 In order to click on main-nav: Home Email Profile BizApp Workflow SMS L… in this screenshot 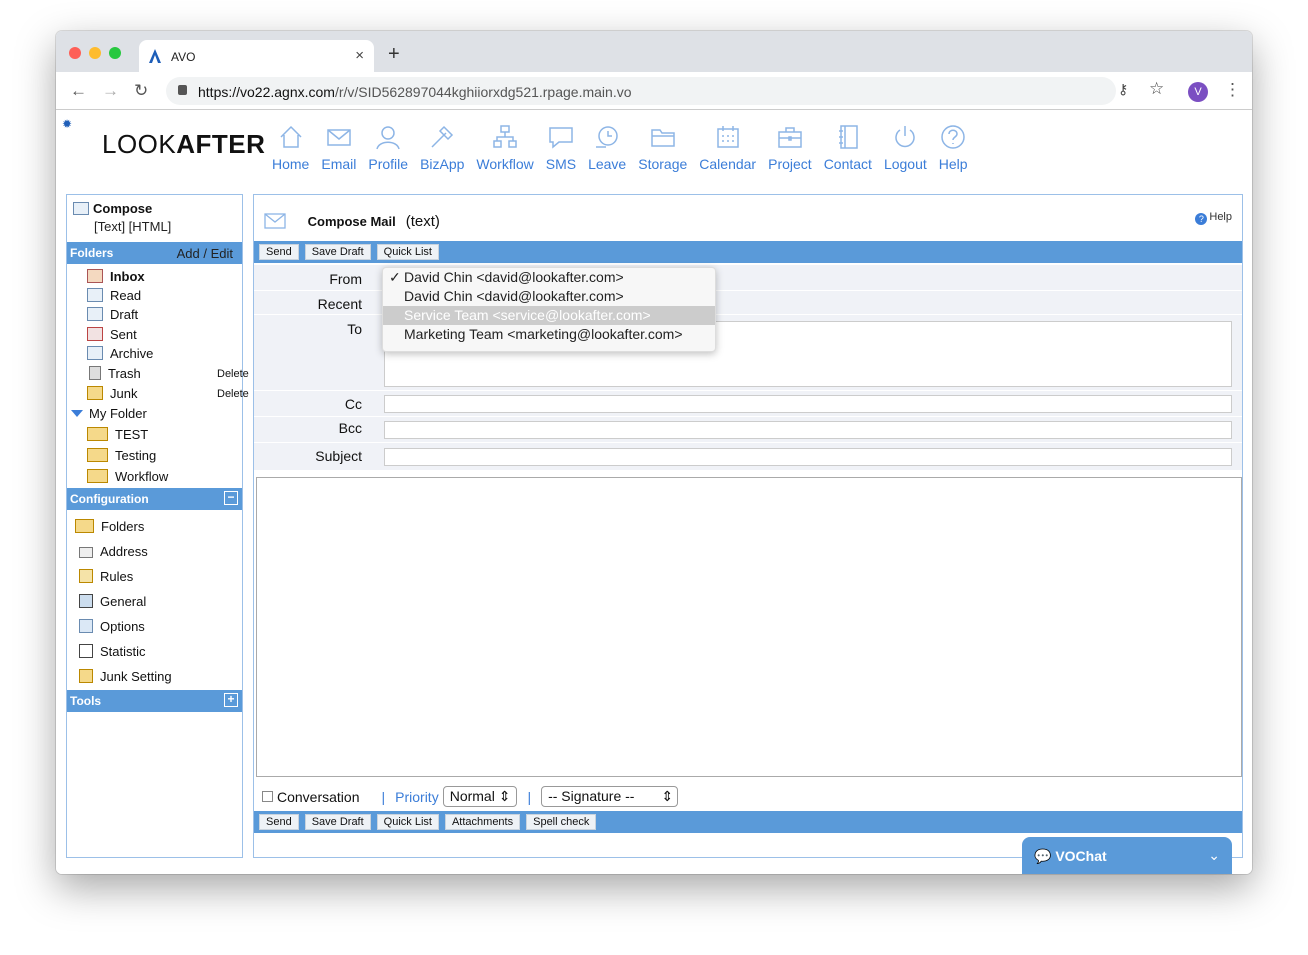, I will do `click(626, 147)`.